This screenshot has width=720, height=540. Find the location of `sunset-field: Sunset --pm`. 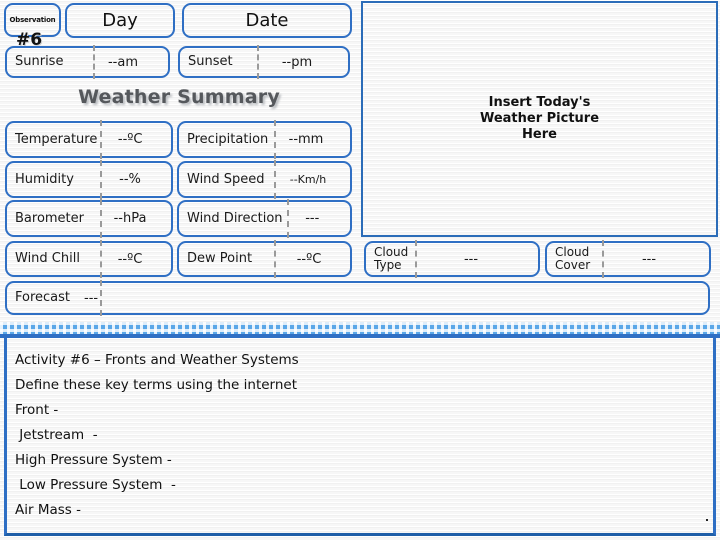

sunset-field: Sunset --pm is located at coordinates (264, 62).